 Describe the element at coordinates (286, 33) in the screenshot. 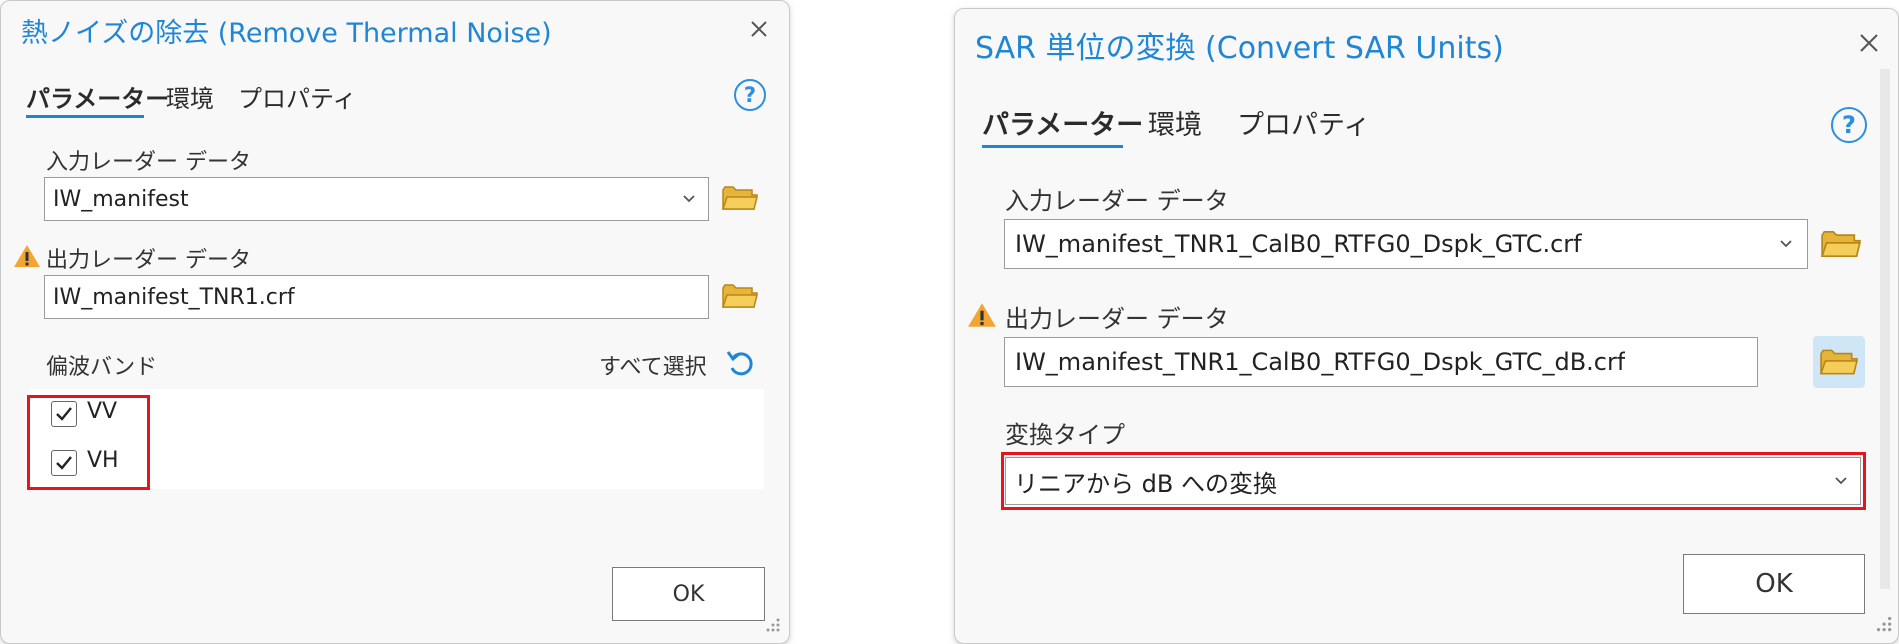

I see `dialog-title: 熱ノイズの除去 (Remove Thermal Noise)` at that location.